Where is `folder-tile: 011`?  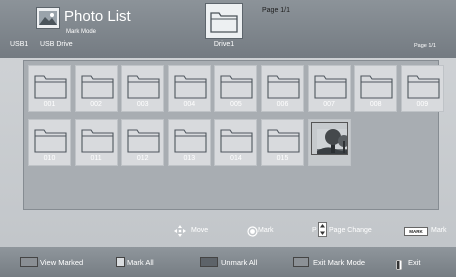
folder-tile: 011 is located at coordinates (96, 142).